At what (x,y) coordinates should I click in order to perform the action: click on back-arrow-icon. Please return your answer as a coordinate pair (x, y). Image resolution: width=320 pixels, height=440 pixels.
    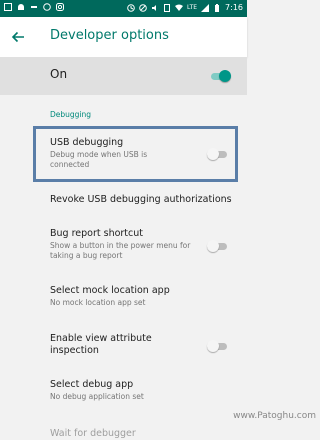
    Looking at the image, I should click on (18, 37).